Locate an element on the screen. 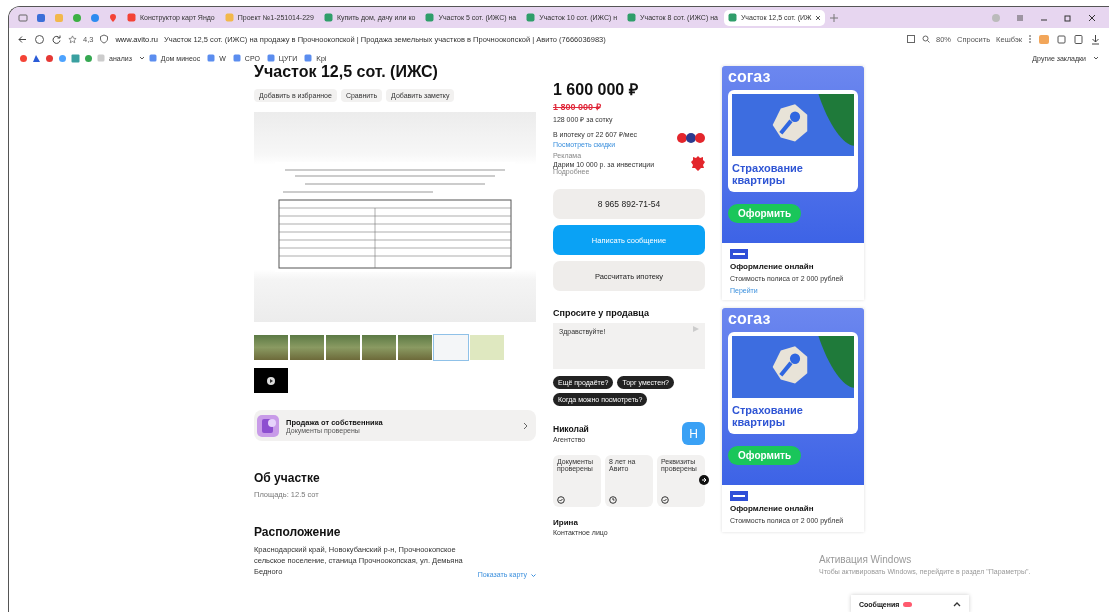 The image size is (1109, 612). listing-title: Участок 12,5 сот. (ИЖС) is located at coordinates (346, 72).